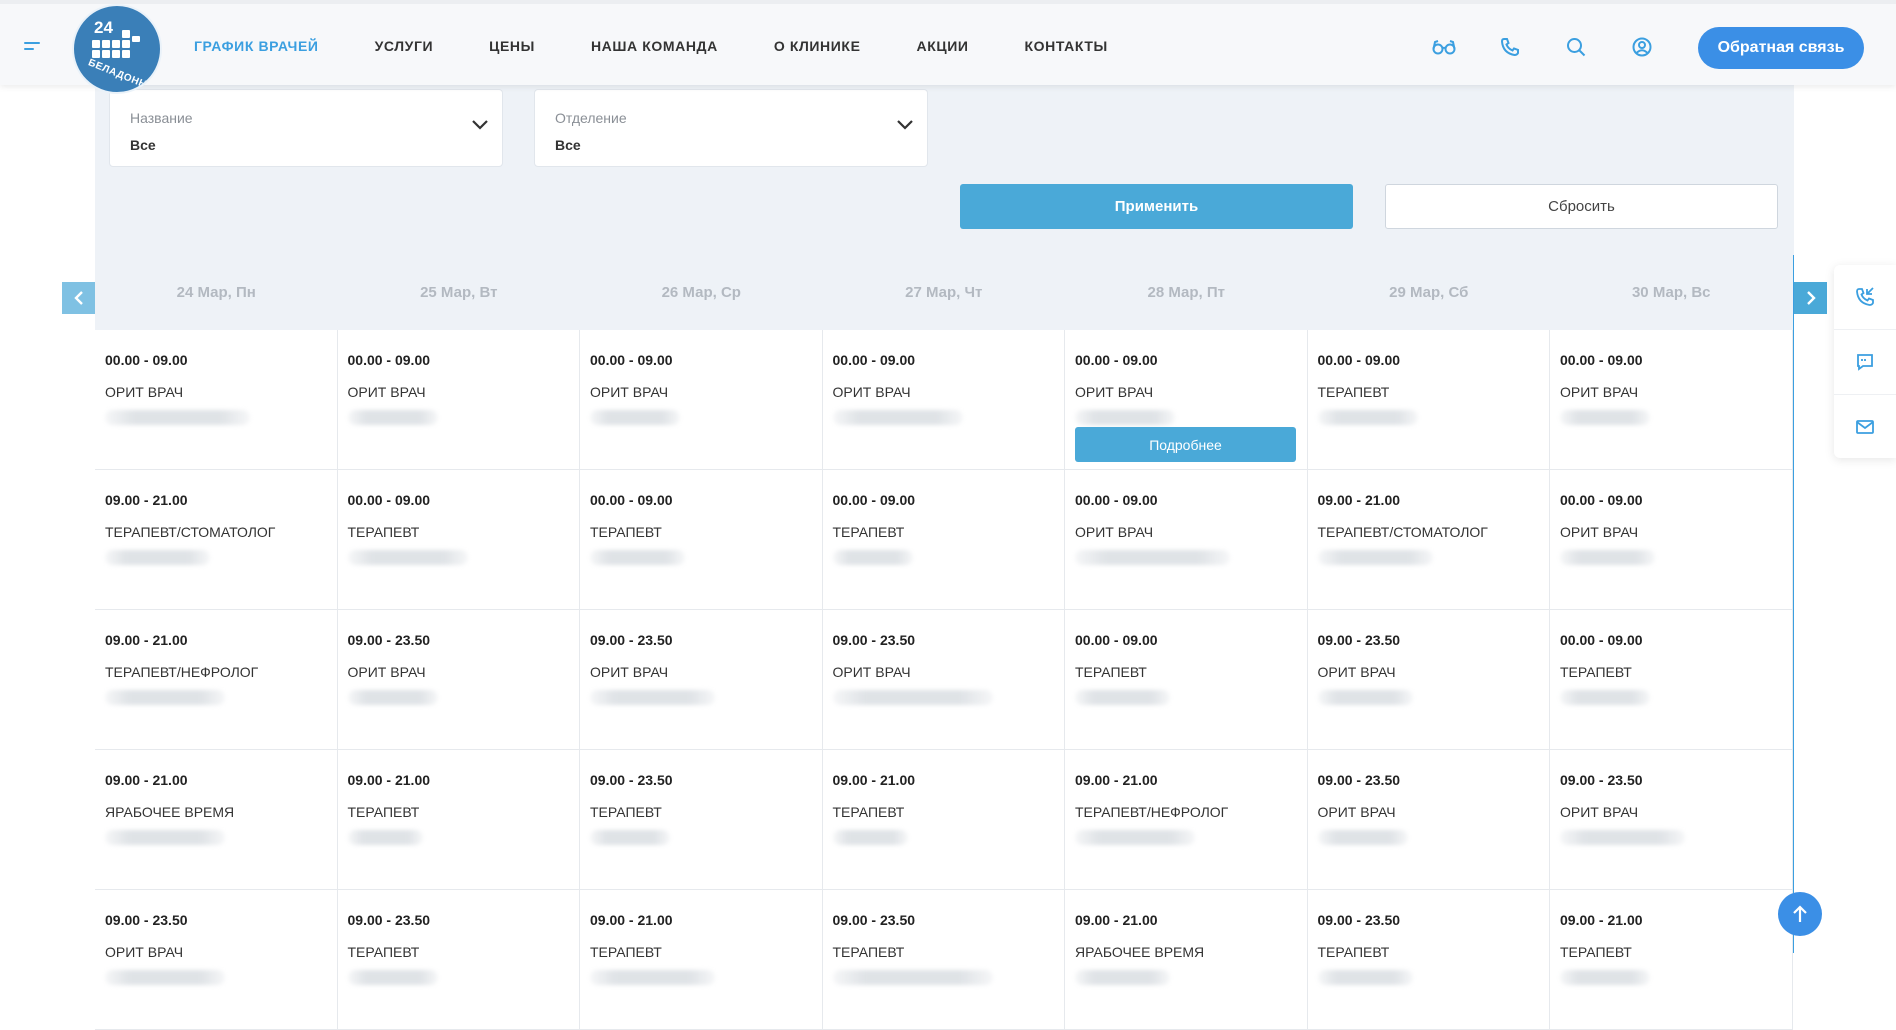 The image size is (1896, 1030). Describe the element at coordinates (256, 46) in the screenshot. I see `nav-doctor-schedule: ГРАФИК ВРАЧЕЙ` at that location.